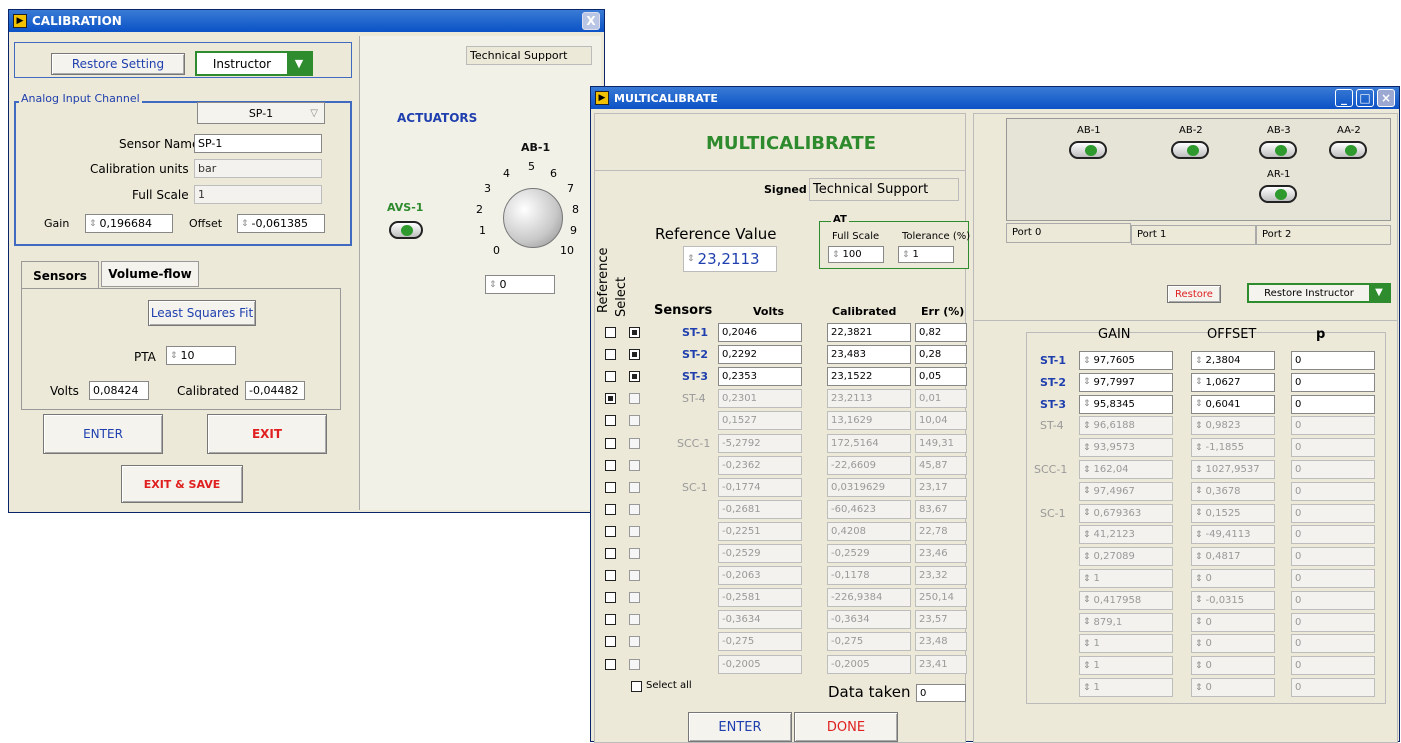 Image resolution: width=1401 pixels, height=743 pixels. I want to click on offset-field: ⇕ 1027,9537, so click(1233, 469).